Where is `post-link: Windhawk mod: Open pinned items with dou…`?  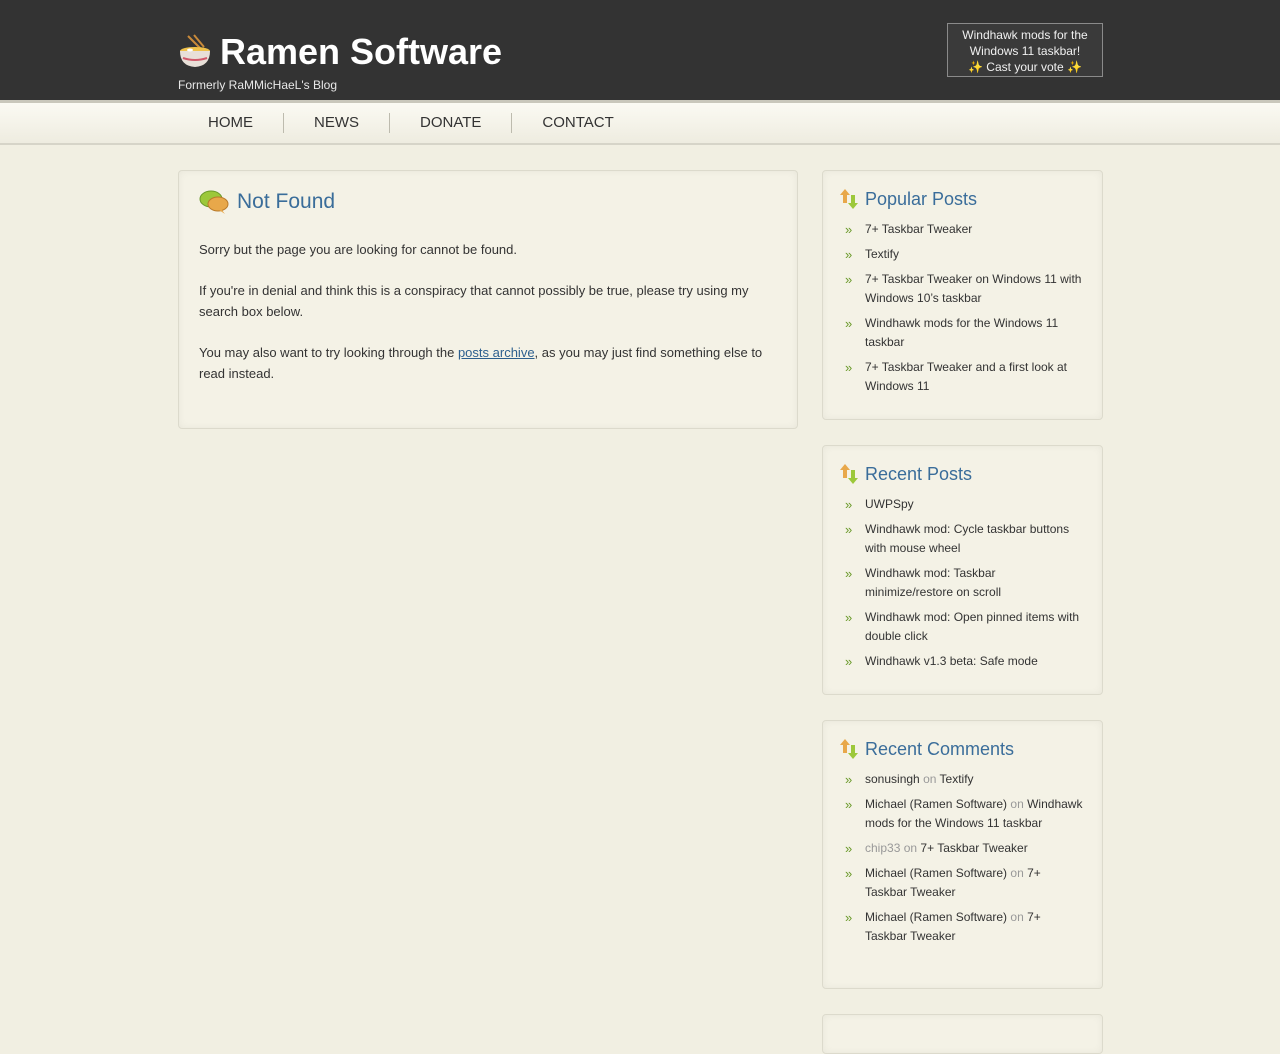 post-link: Windhawk mod: Open pinned items with dou… is located at coordinates (972, 626).